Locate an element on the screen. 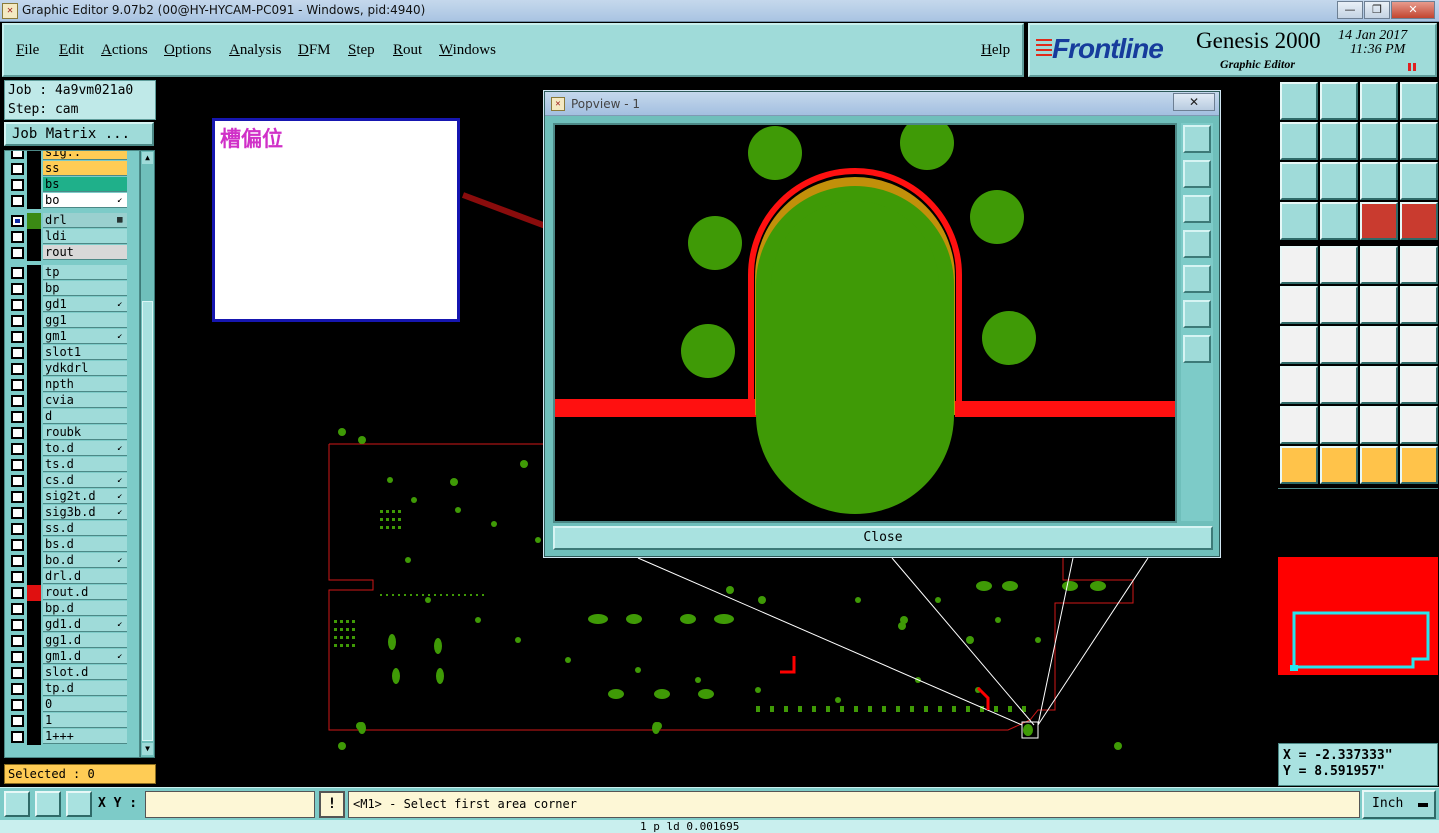 This screenshot has width=1439, height=833. popview-close-button: Close is located at coordinates (883, 538).